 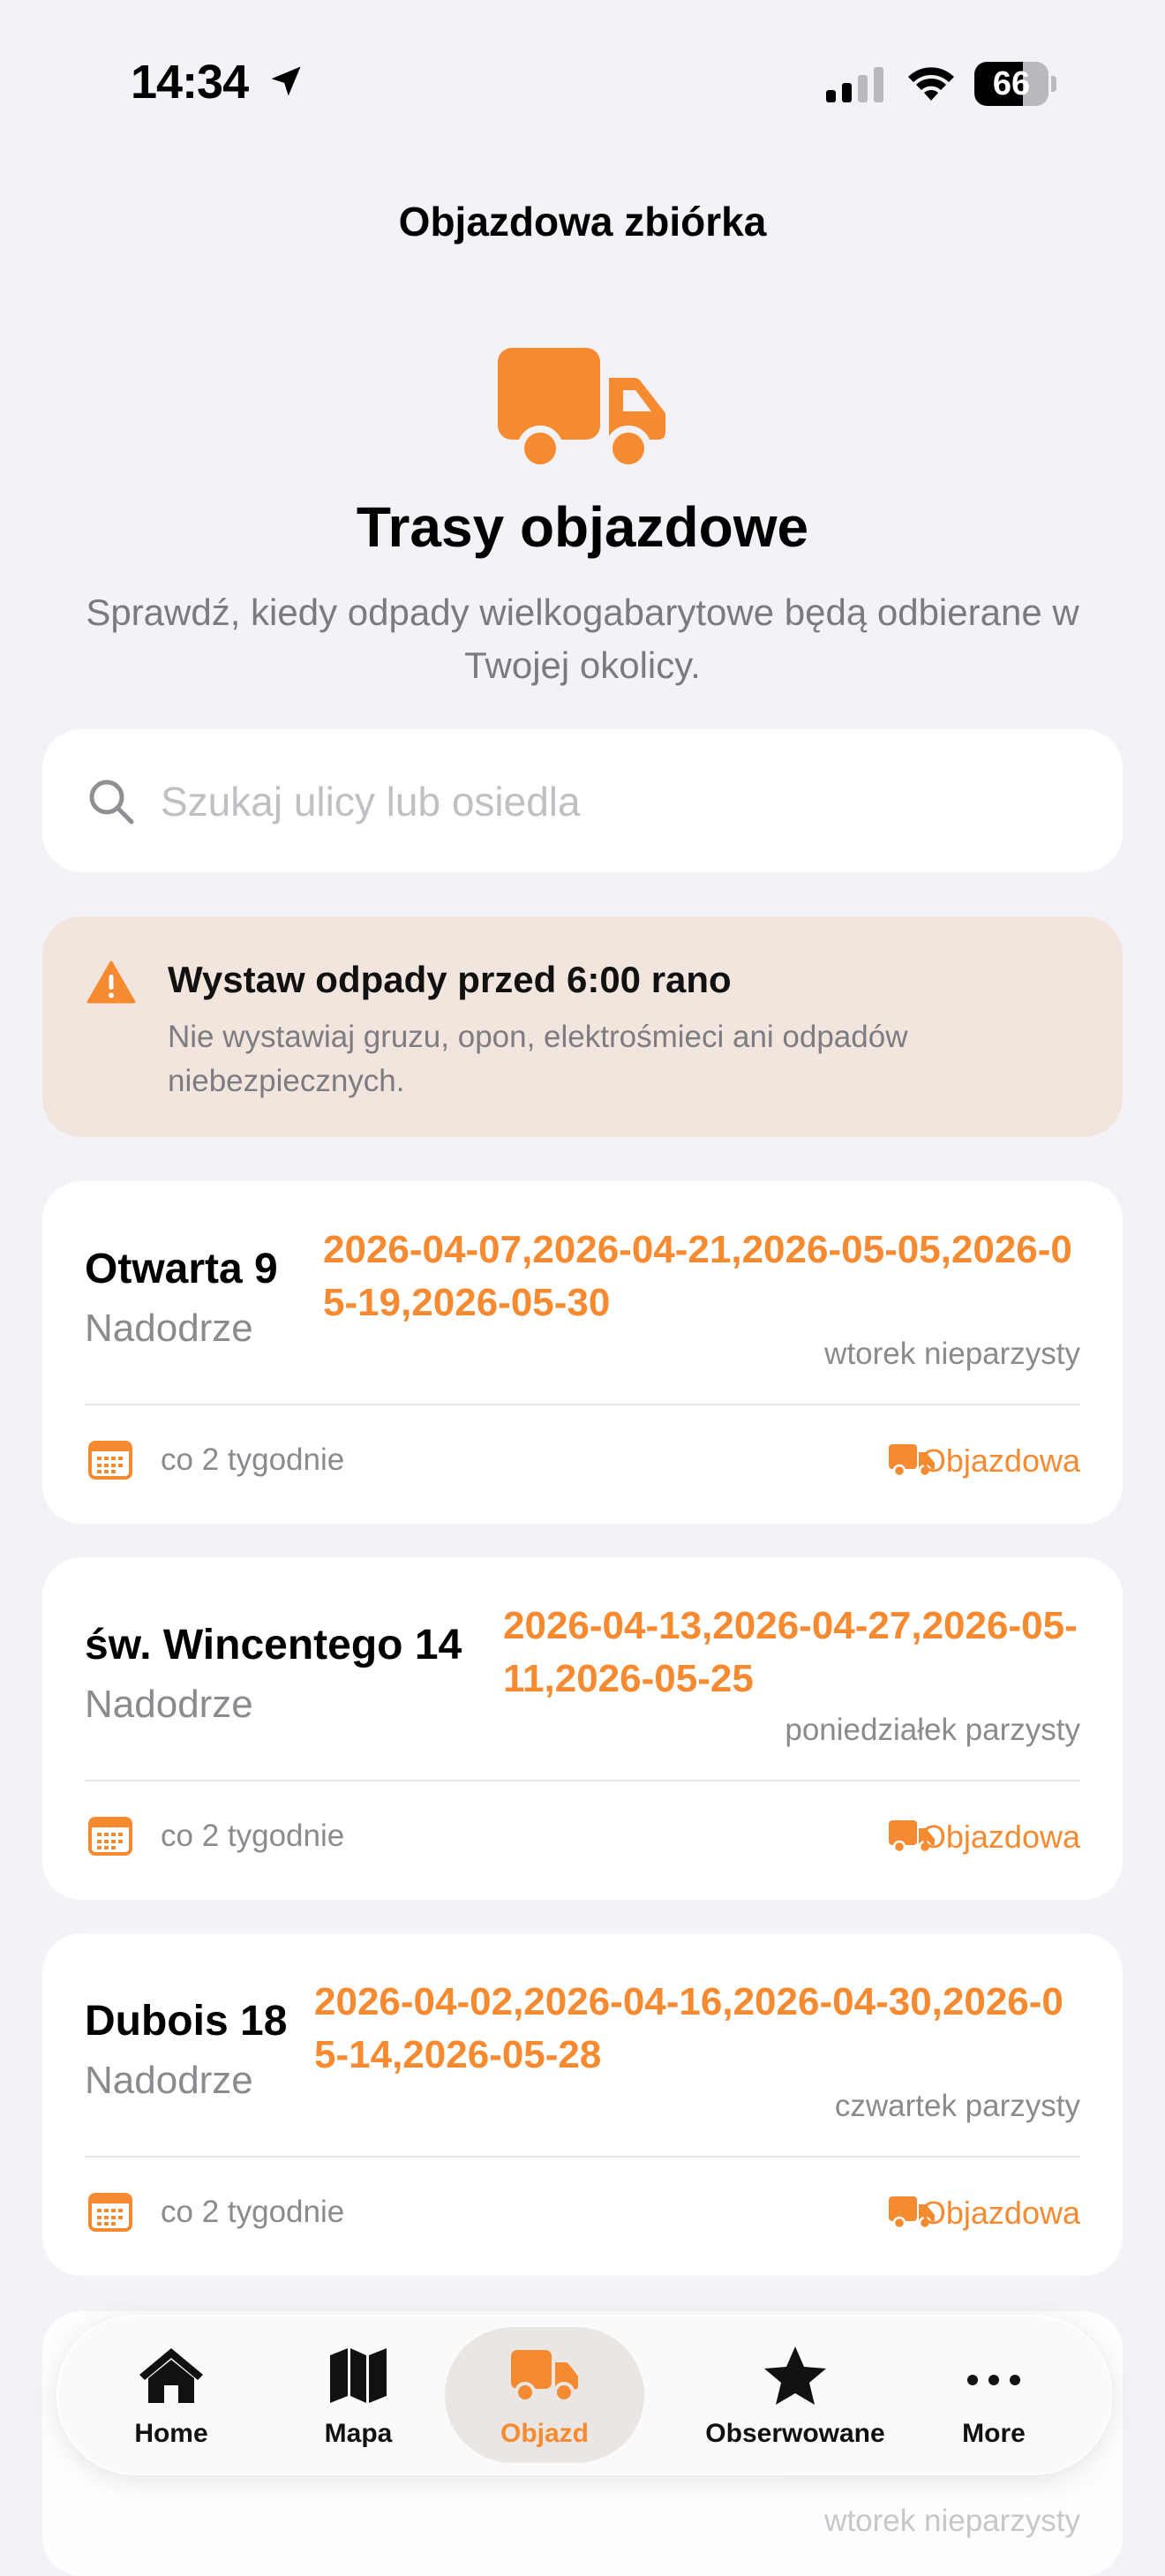 I want to click on map-icon, so click(x=358, y=2376).